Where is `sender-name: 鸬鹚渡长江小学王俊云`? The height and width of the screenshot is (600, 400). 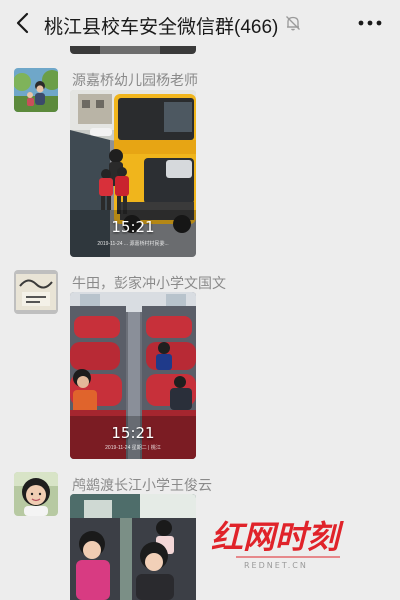 sender-name: 鸬鹚渡长江小学王俊云 is located at coordinates (142, 485).